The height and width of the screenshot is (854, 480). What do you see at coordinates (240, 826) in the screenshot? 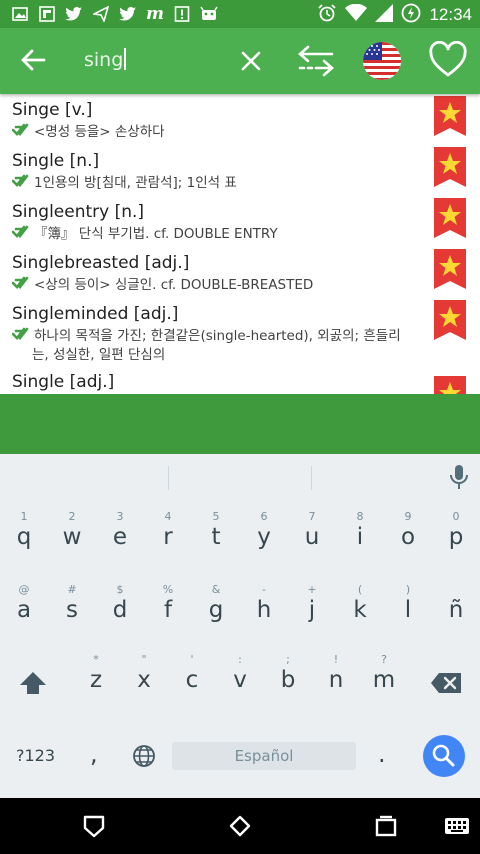
I see `home-icon` at bounding box center [240, 826].